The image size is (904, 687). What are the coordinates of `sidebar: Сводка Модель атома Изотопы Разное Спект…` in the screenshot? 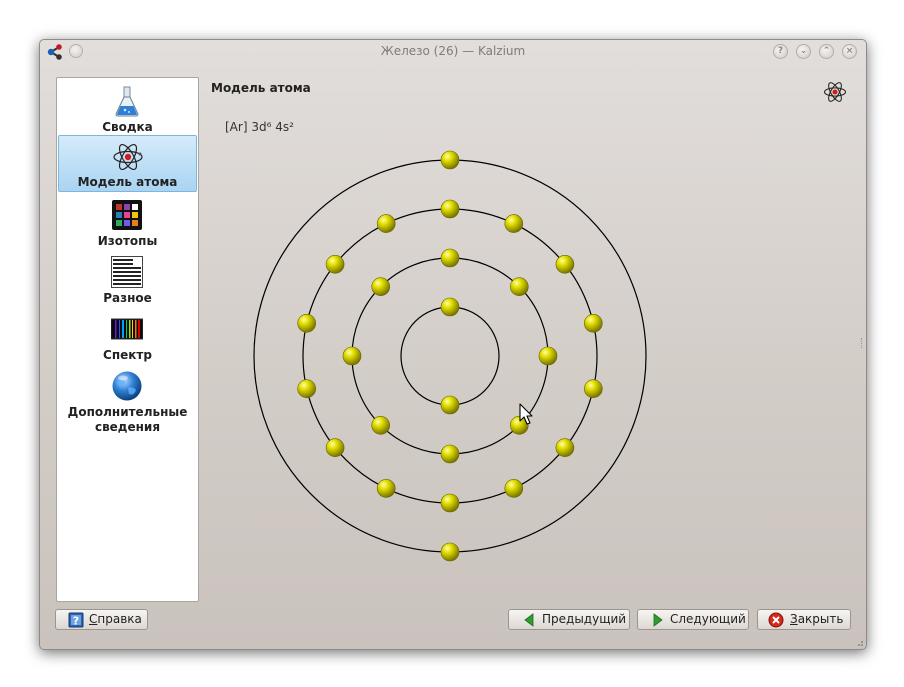 It's located at (127, 339).